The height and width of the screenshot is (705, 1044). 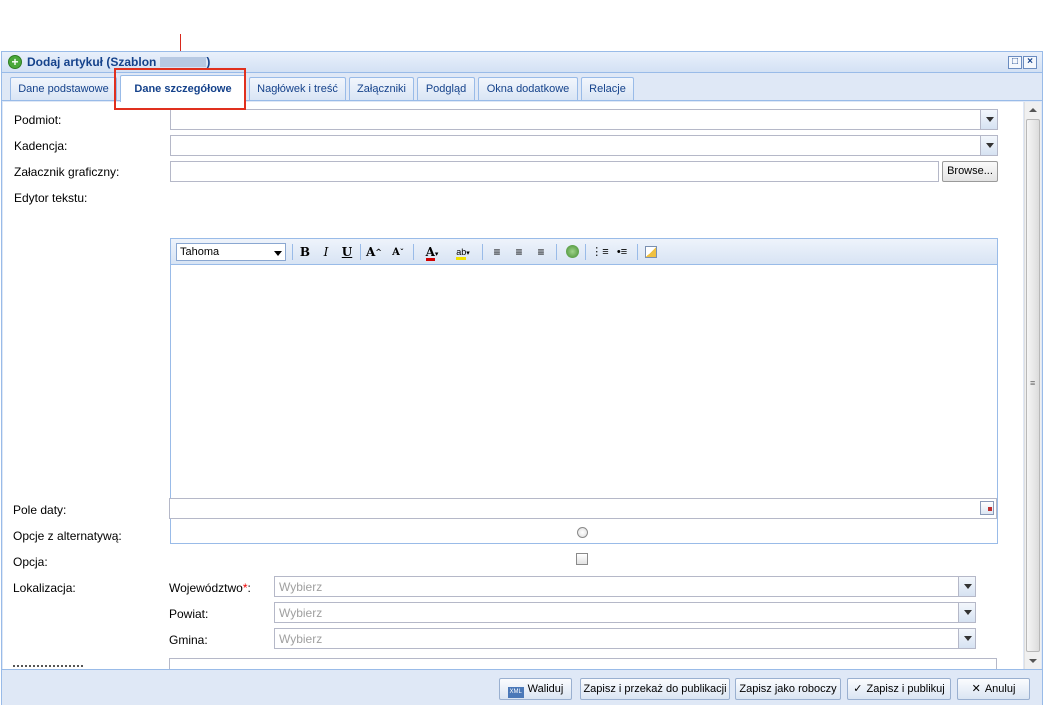 I want to click on powiat-label: Powiat:, so click(x=189, y=614).